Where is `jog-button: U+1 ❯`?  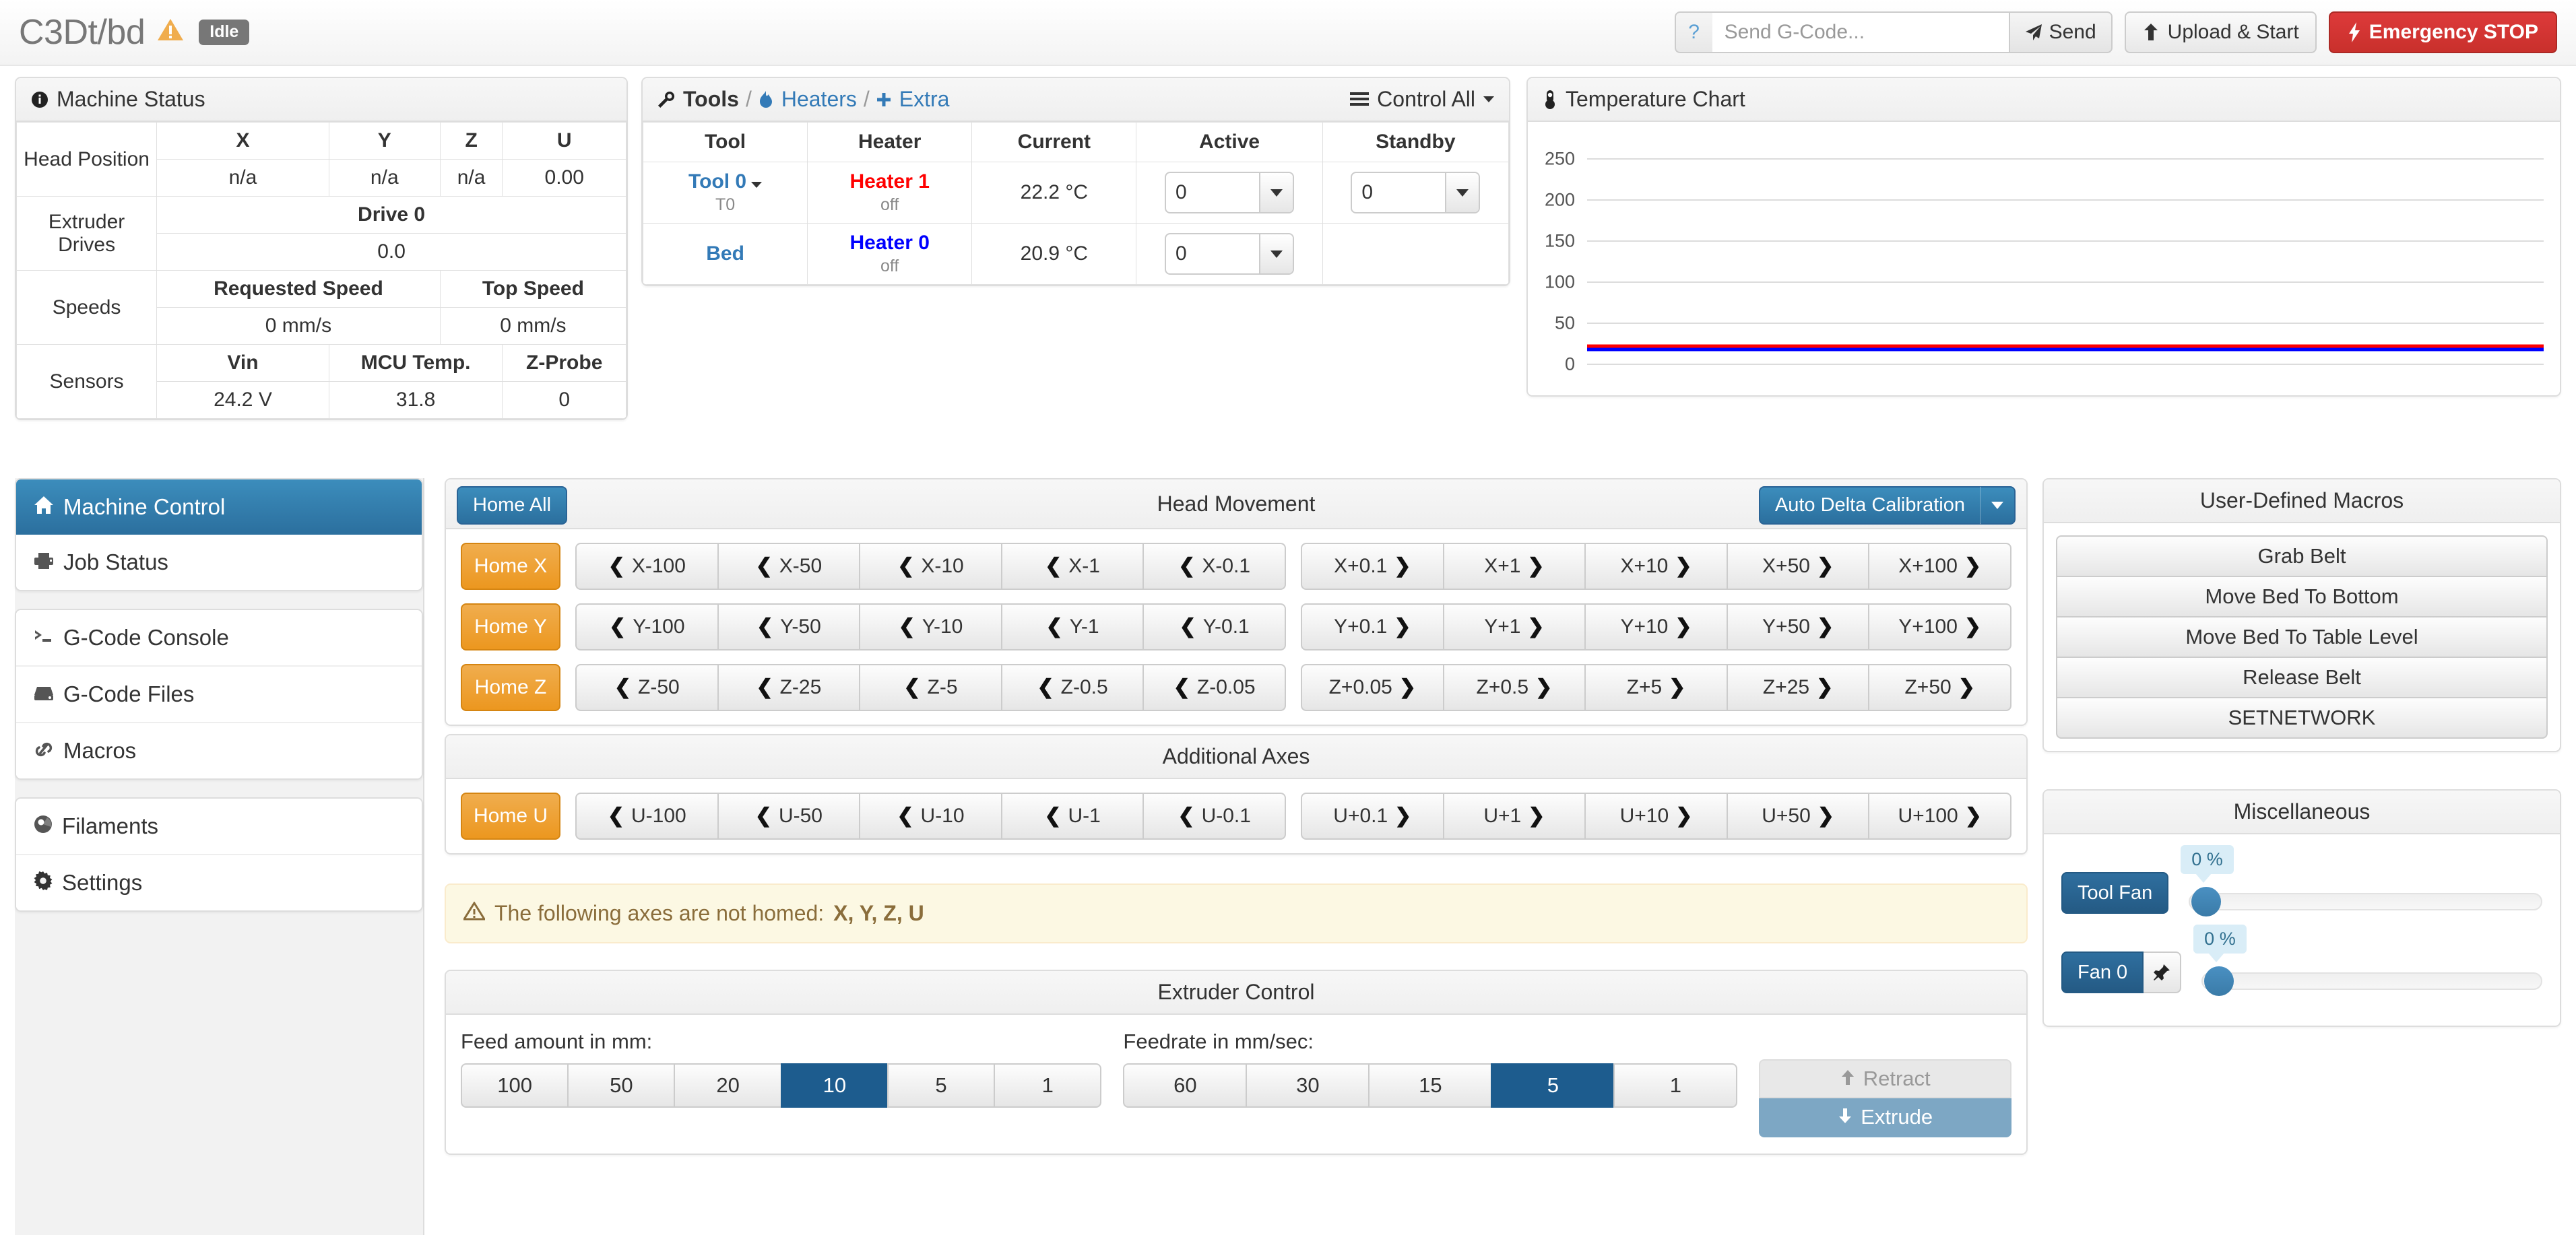 jog-button: U+1 ❯ is located at coordinates (1514, 816).